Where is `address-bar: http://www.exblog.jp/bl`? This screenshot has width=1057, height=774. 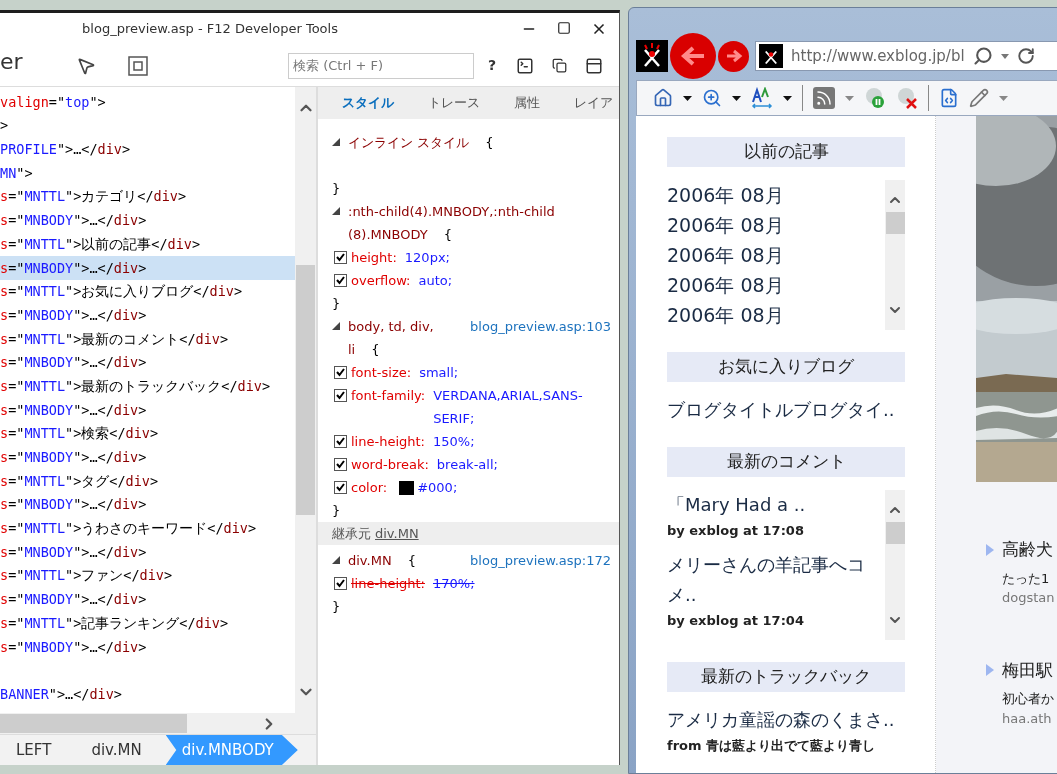 address-bar: http://www.exblog.jp/bl is located at coordinates (906, 56).